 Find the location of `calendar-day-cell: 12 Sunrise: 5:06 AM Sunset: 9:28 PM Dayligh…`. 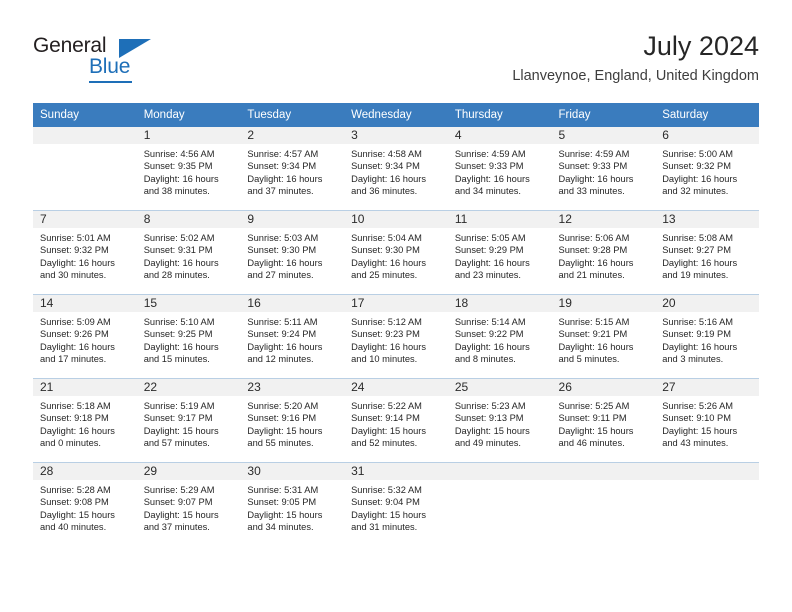

calendar-day-cell: 12 Sunrise: 5:06 AM Sunset: 9:28 PM Dayligh… is located at coordinates (603, 252).